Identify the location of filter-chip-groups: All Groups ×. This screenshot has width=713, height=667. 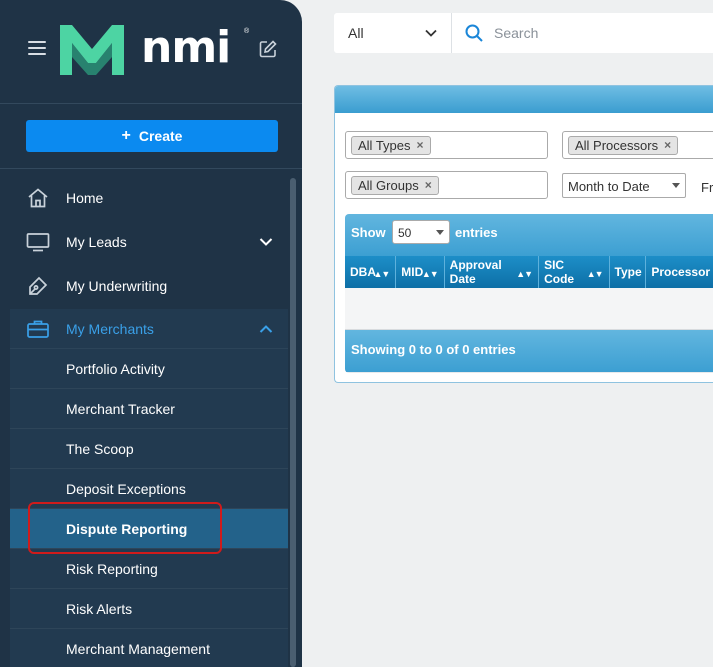
(395, 185).